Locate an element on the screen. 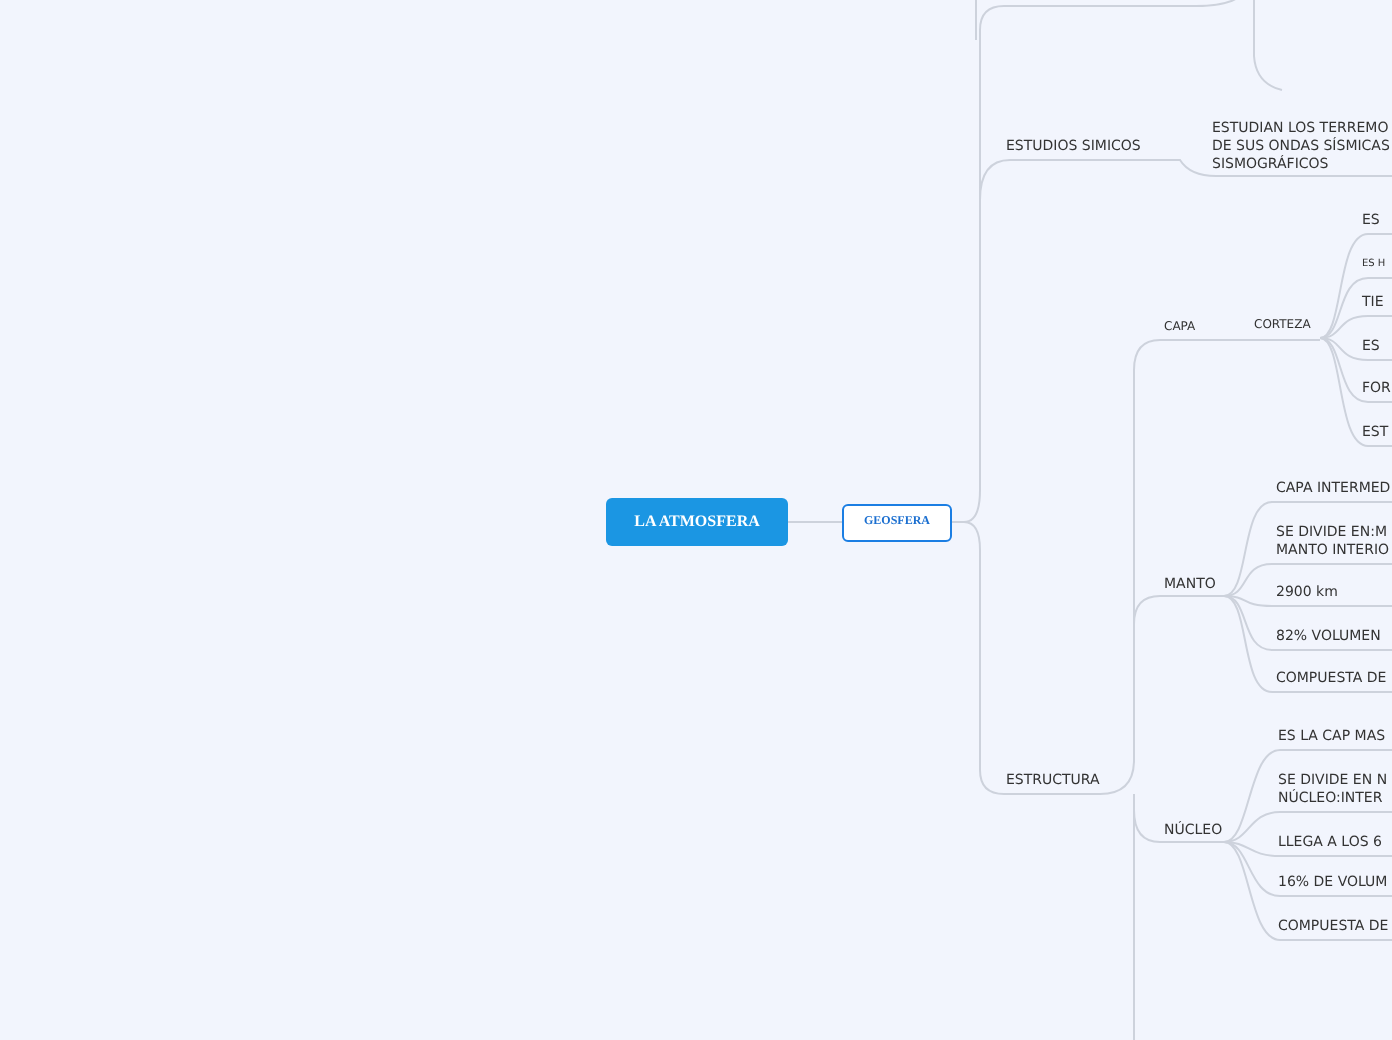  central-topic: LA ATMOSFERA is located at coordinates (697, 522).